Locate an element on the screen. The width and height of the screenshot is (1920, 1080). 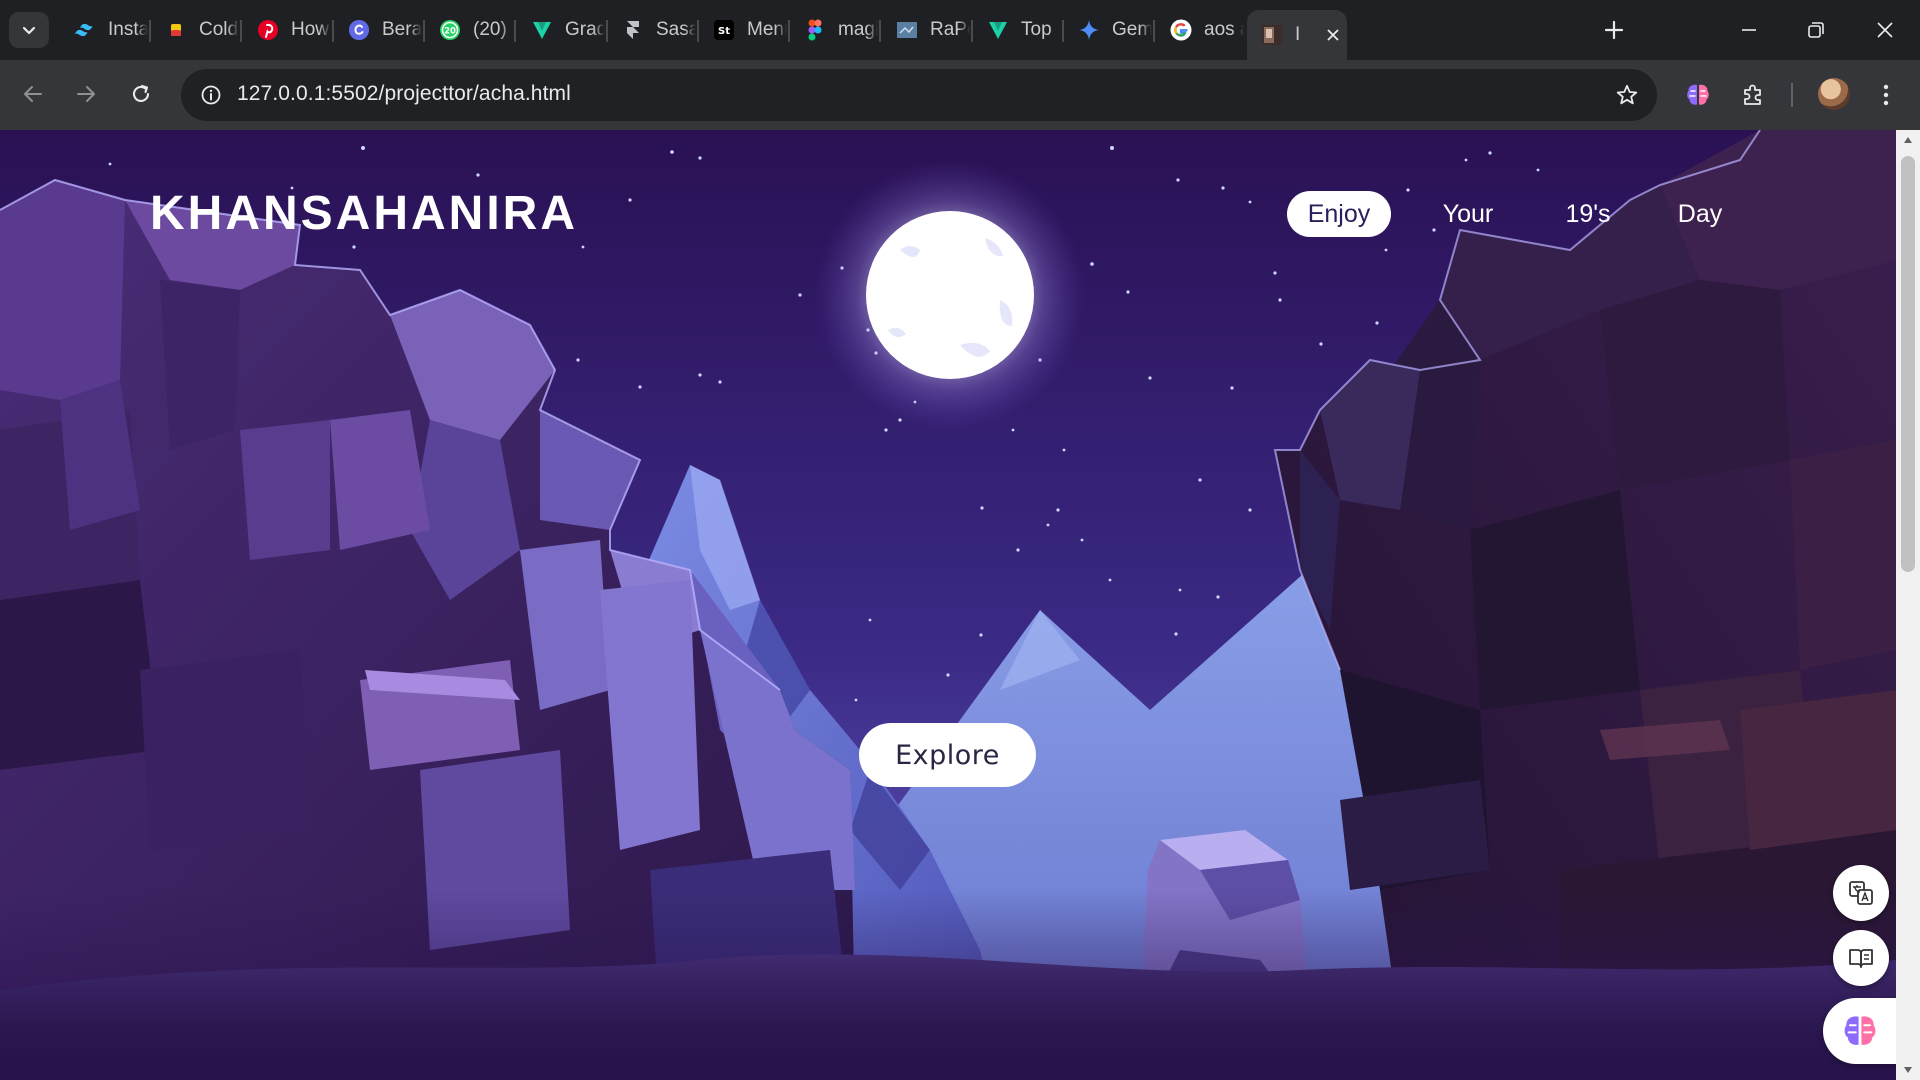
whatsapp-icon: 20 is located at coordinates (450, 30).